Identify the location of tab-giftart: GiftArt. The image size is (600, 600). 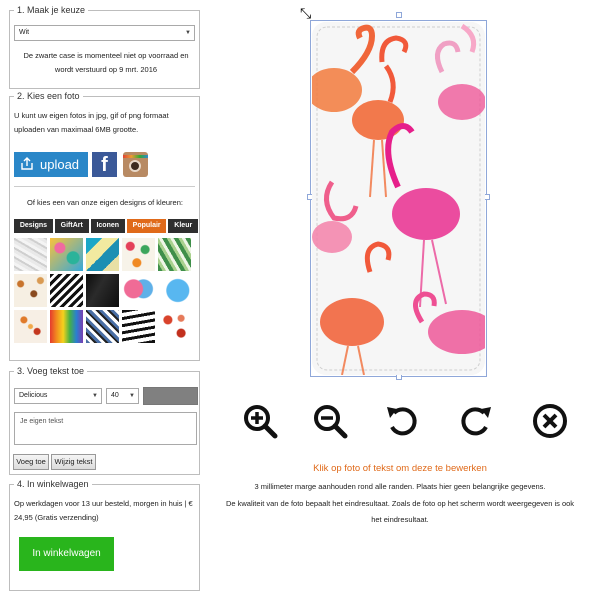
(71, 226).